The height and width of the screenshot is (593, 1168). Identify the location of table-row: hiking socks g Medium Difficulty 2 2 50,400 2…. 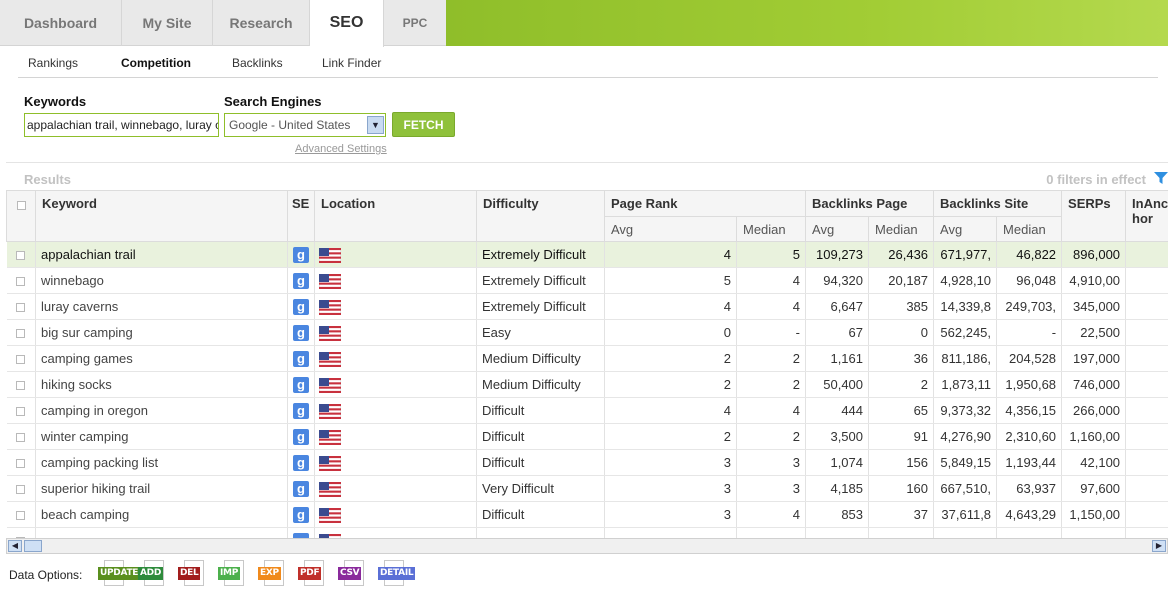
(587, 384).